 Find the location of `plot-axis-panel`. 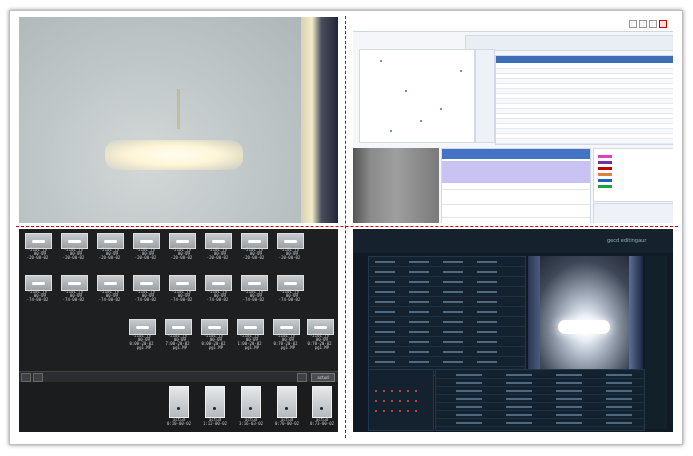

plot-axis-panel is located at coordinates (485, 96).